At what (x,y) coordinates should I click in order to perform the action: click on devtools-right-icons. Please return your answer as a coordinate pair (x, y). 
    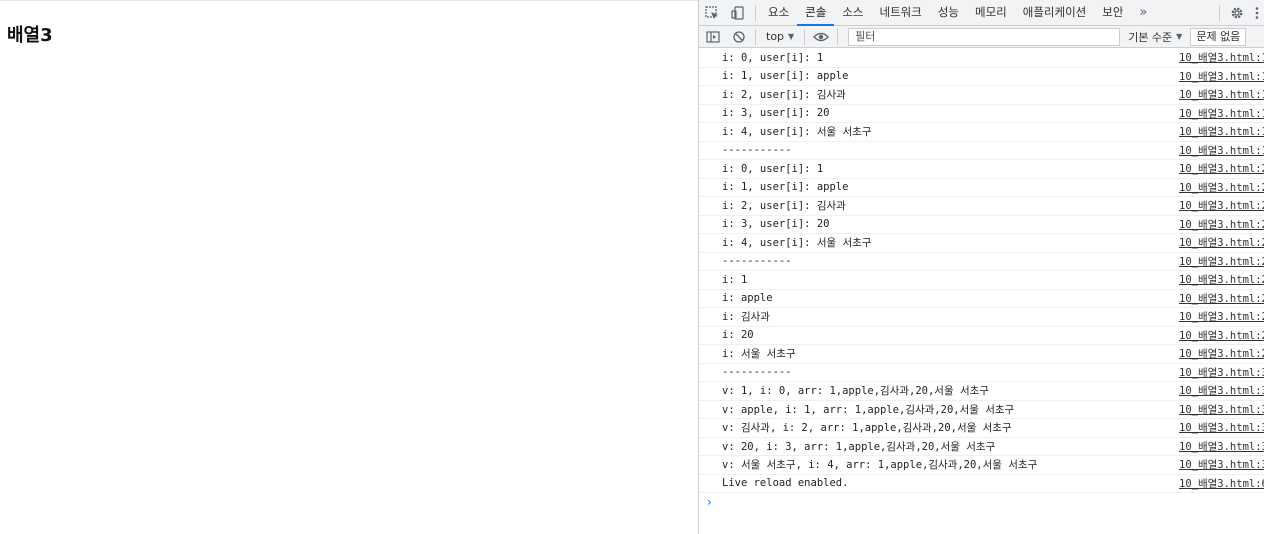
    Looking at the image, I should click on (1239, 13).